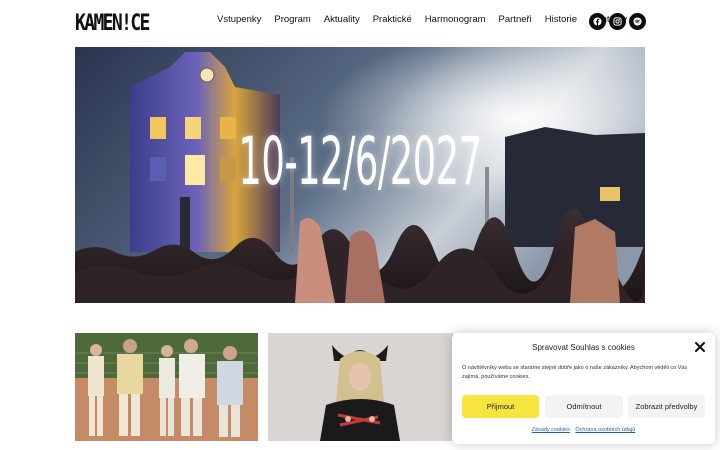  I want to click on nav-item-historie: Historie, so click(561, 19).